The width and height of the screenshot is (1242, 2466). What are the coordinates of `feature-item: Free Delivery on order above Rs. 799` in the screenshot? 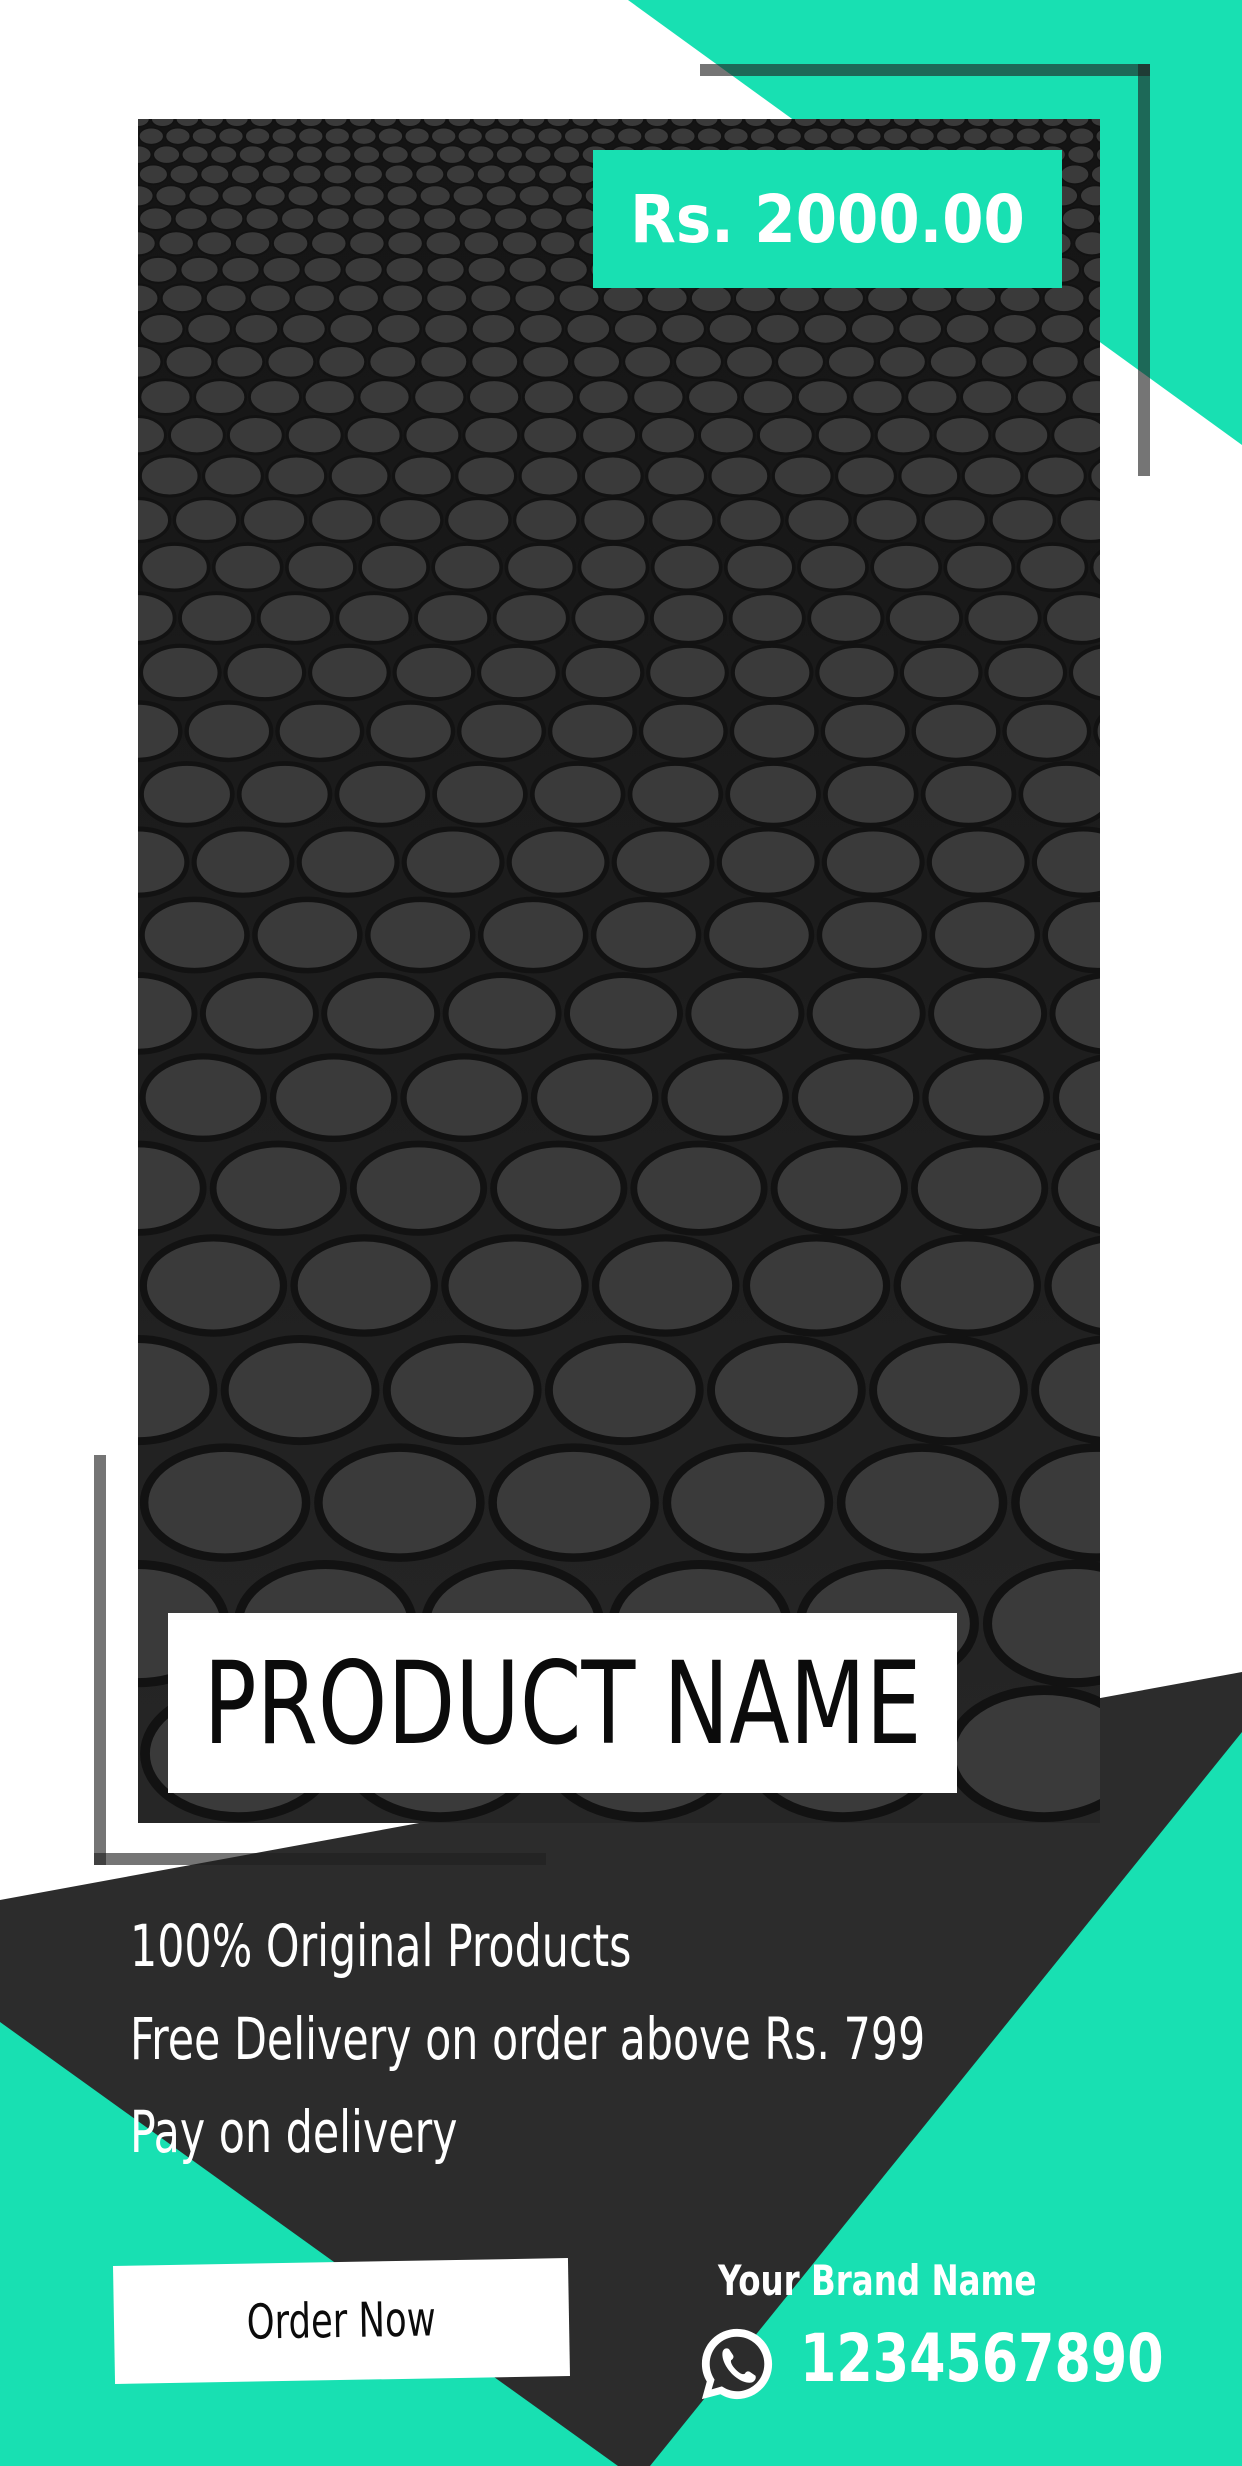 It's located at (528, 2039).